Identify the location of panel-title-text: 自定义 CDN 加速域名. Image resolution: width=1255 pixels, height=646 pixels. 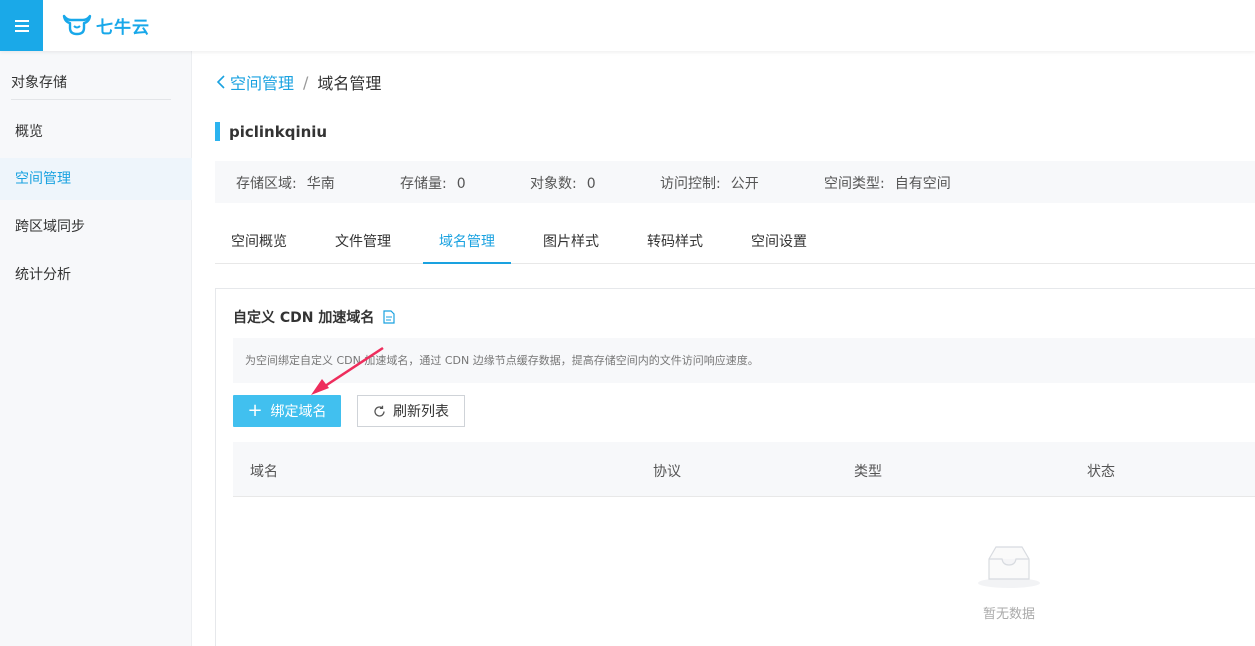
(304, 318).